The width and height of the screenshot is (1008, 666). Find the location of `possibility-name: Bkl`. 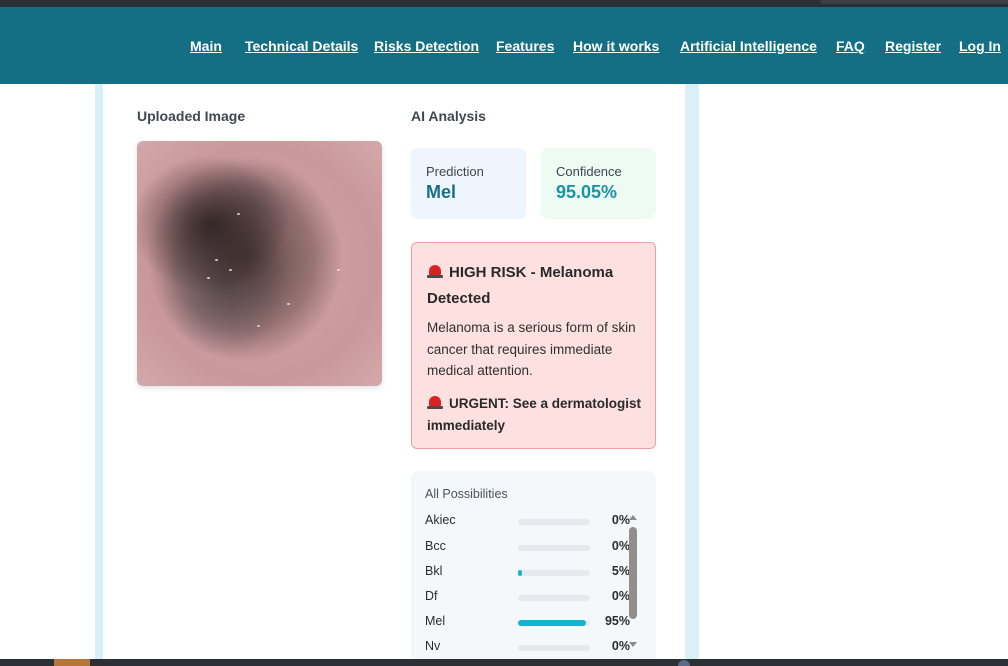

possibility-name: Bkl is located at coordinates (434, 571).